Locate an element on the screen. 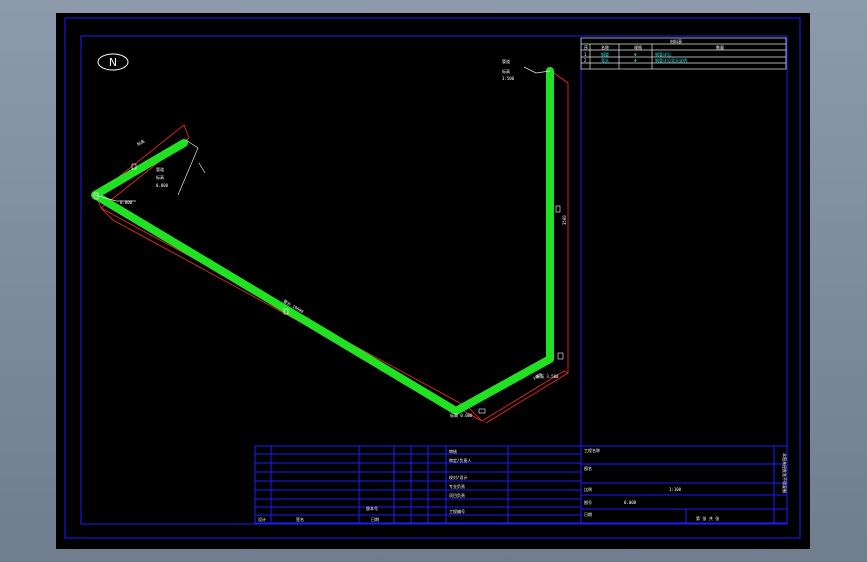 The width and height of the screenshot is (867, 562). dim-left-leg: 标高 is located at coordinates (141, 142).